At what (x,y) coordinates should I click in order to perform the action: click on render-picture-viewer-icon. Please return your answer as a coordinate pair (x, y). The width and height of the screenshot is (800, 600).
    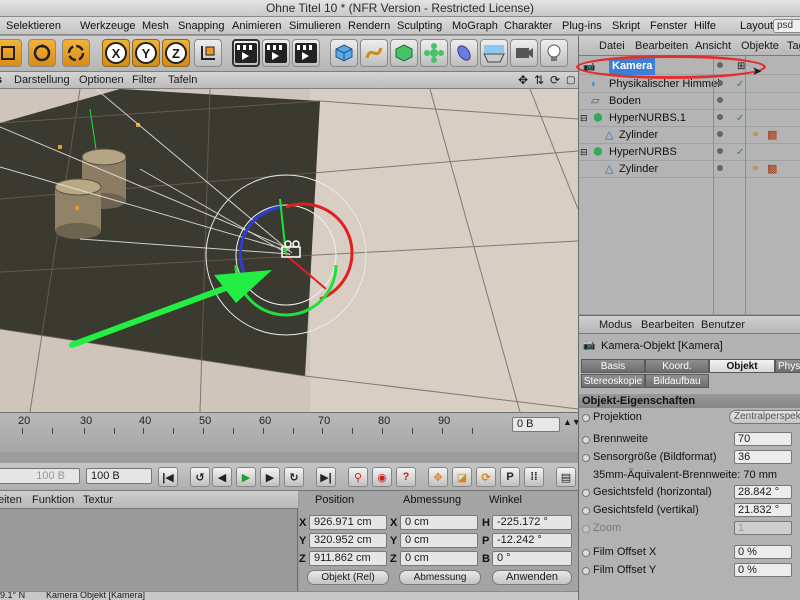
    Looking at the image, I should click on (276, 53).